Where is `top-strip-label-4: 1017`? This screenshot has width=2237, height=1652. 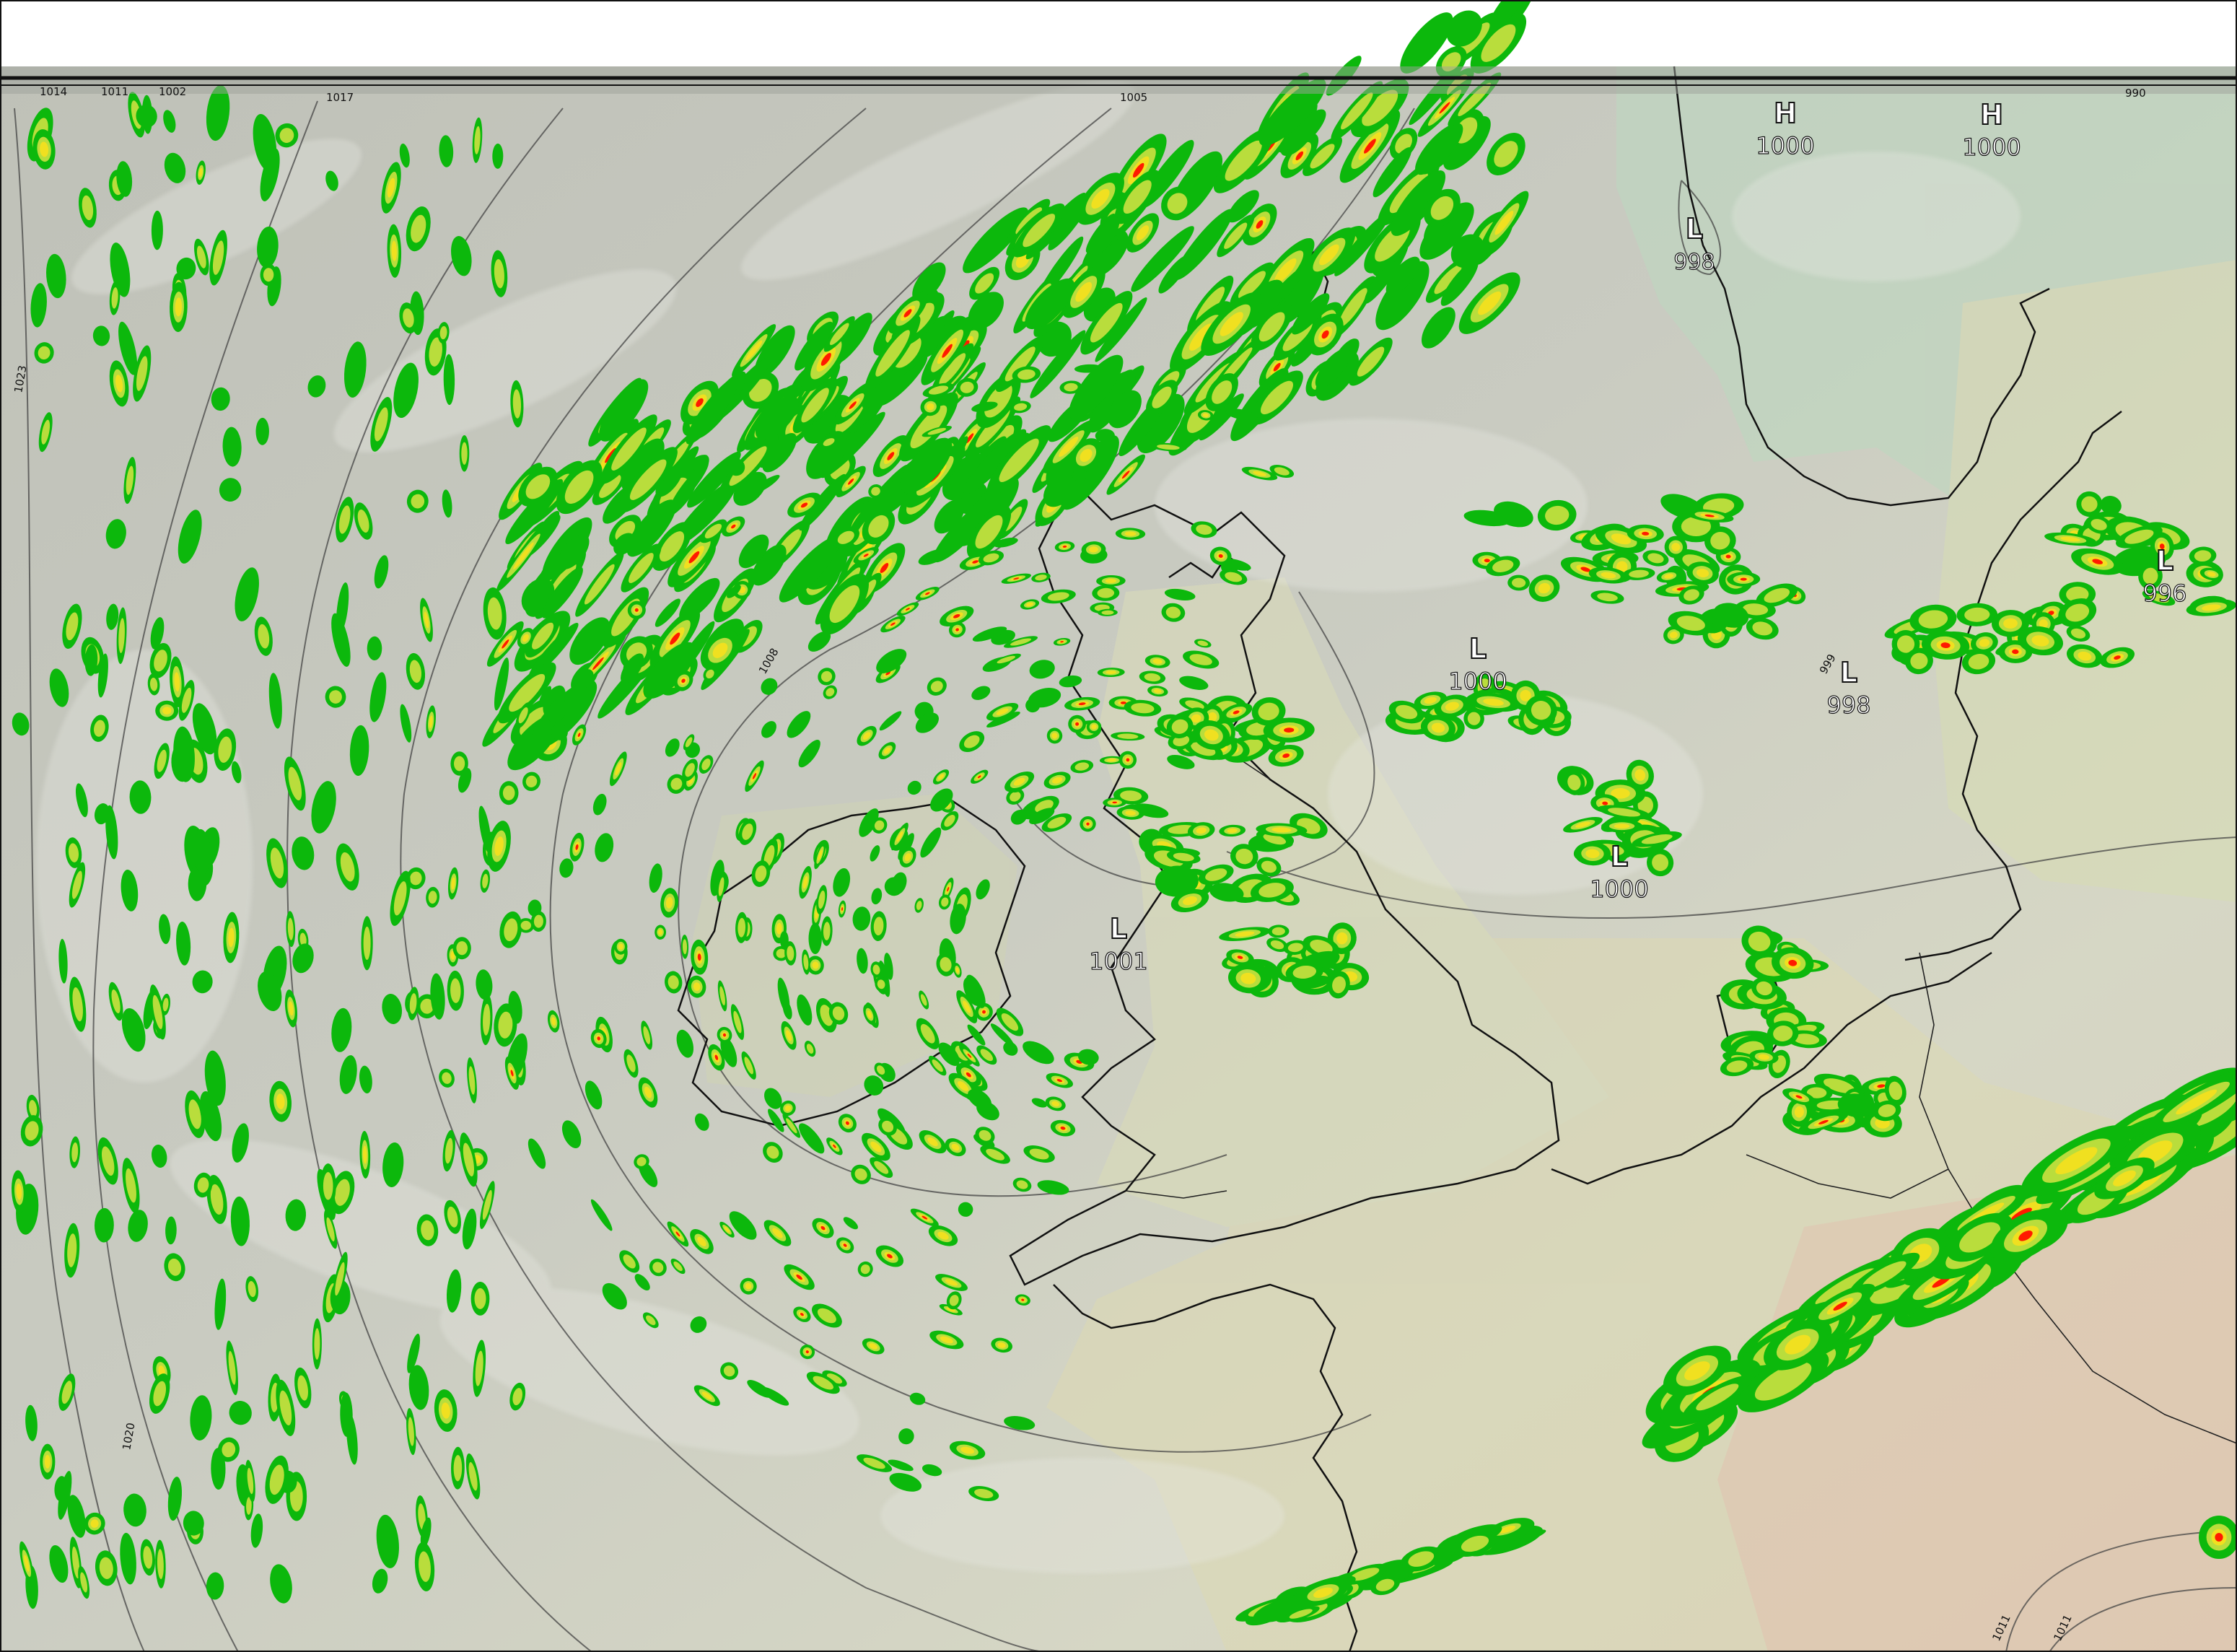
top-strip-label-4: 1017 is located at coordinates (340, 97).